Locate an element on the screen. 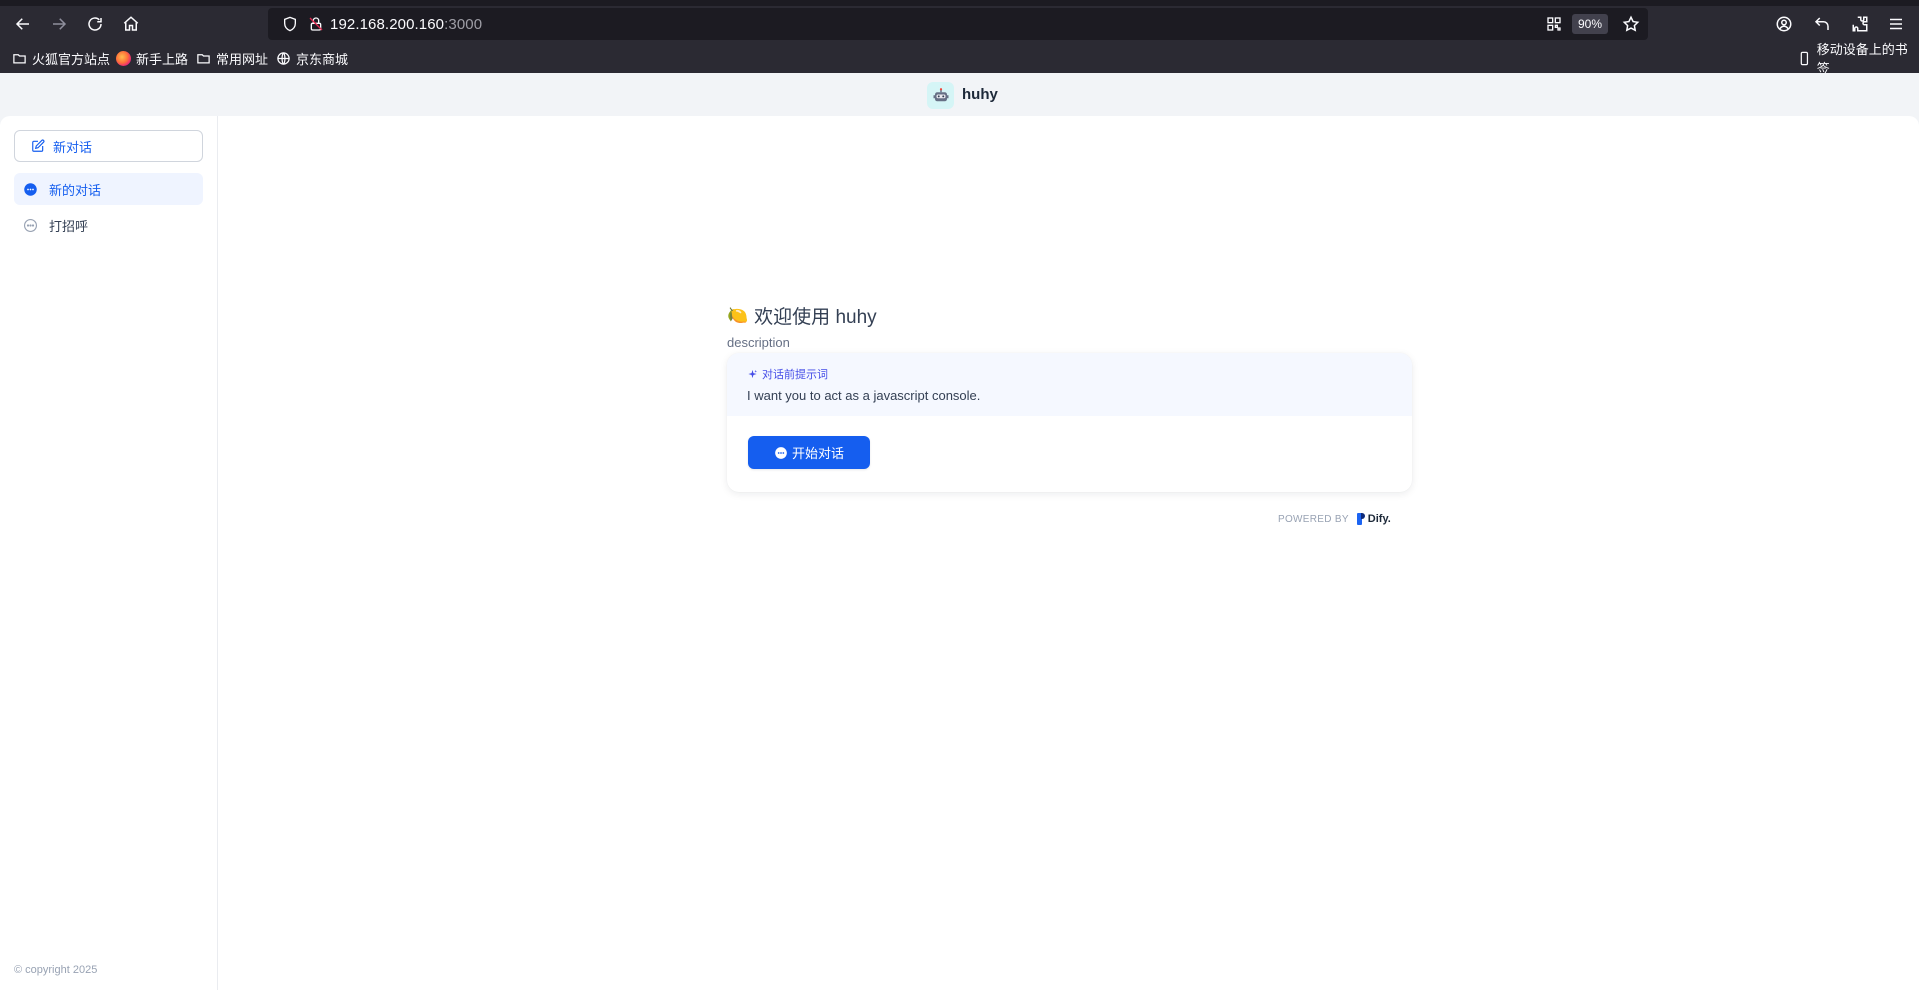 This screenshot has width=1919, height=990. shield-icon is located at coordinates (290, 24).